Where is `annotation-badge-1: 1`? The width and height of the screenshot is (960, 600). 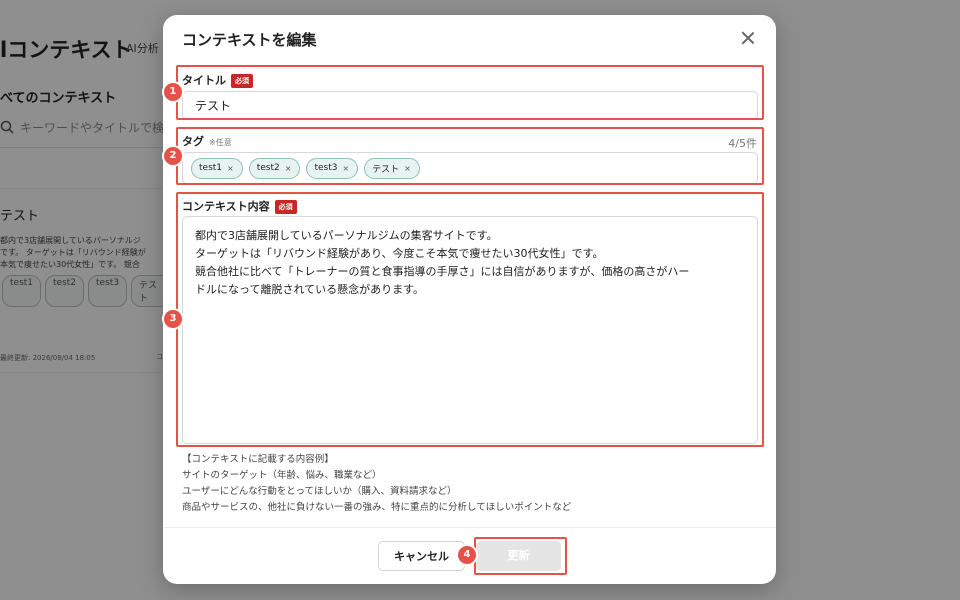
annotation-badge-1: 1 is located at coordinates (173, 92).